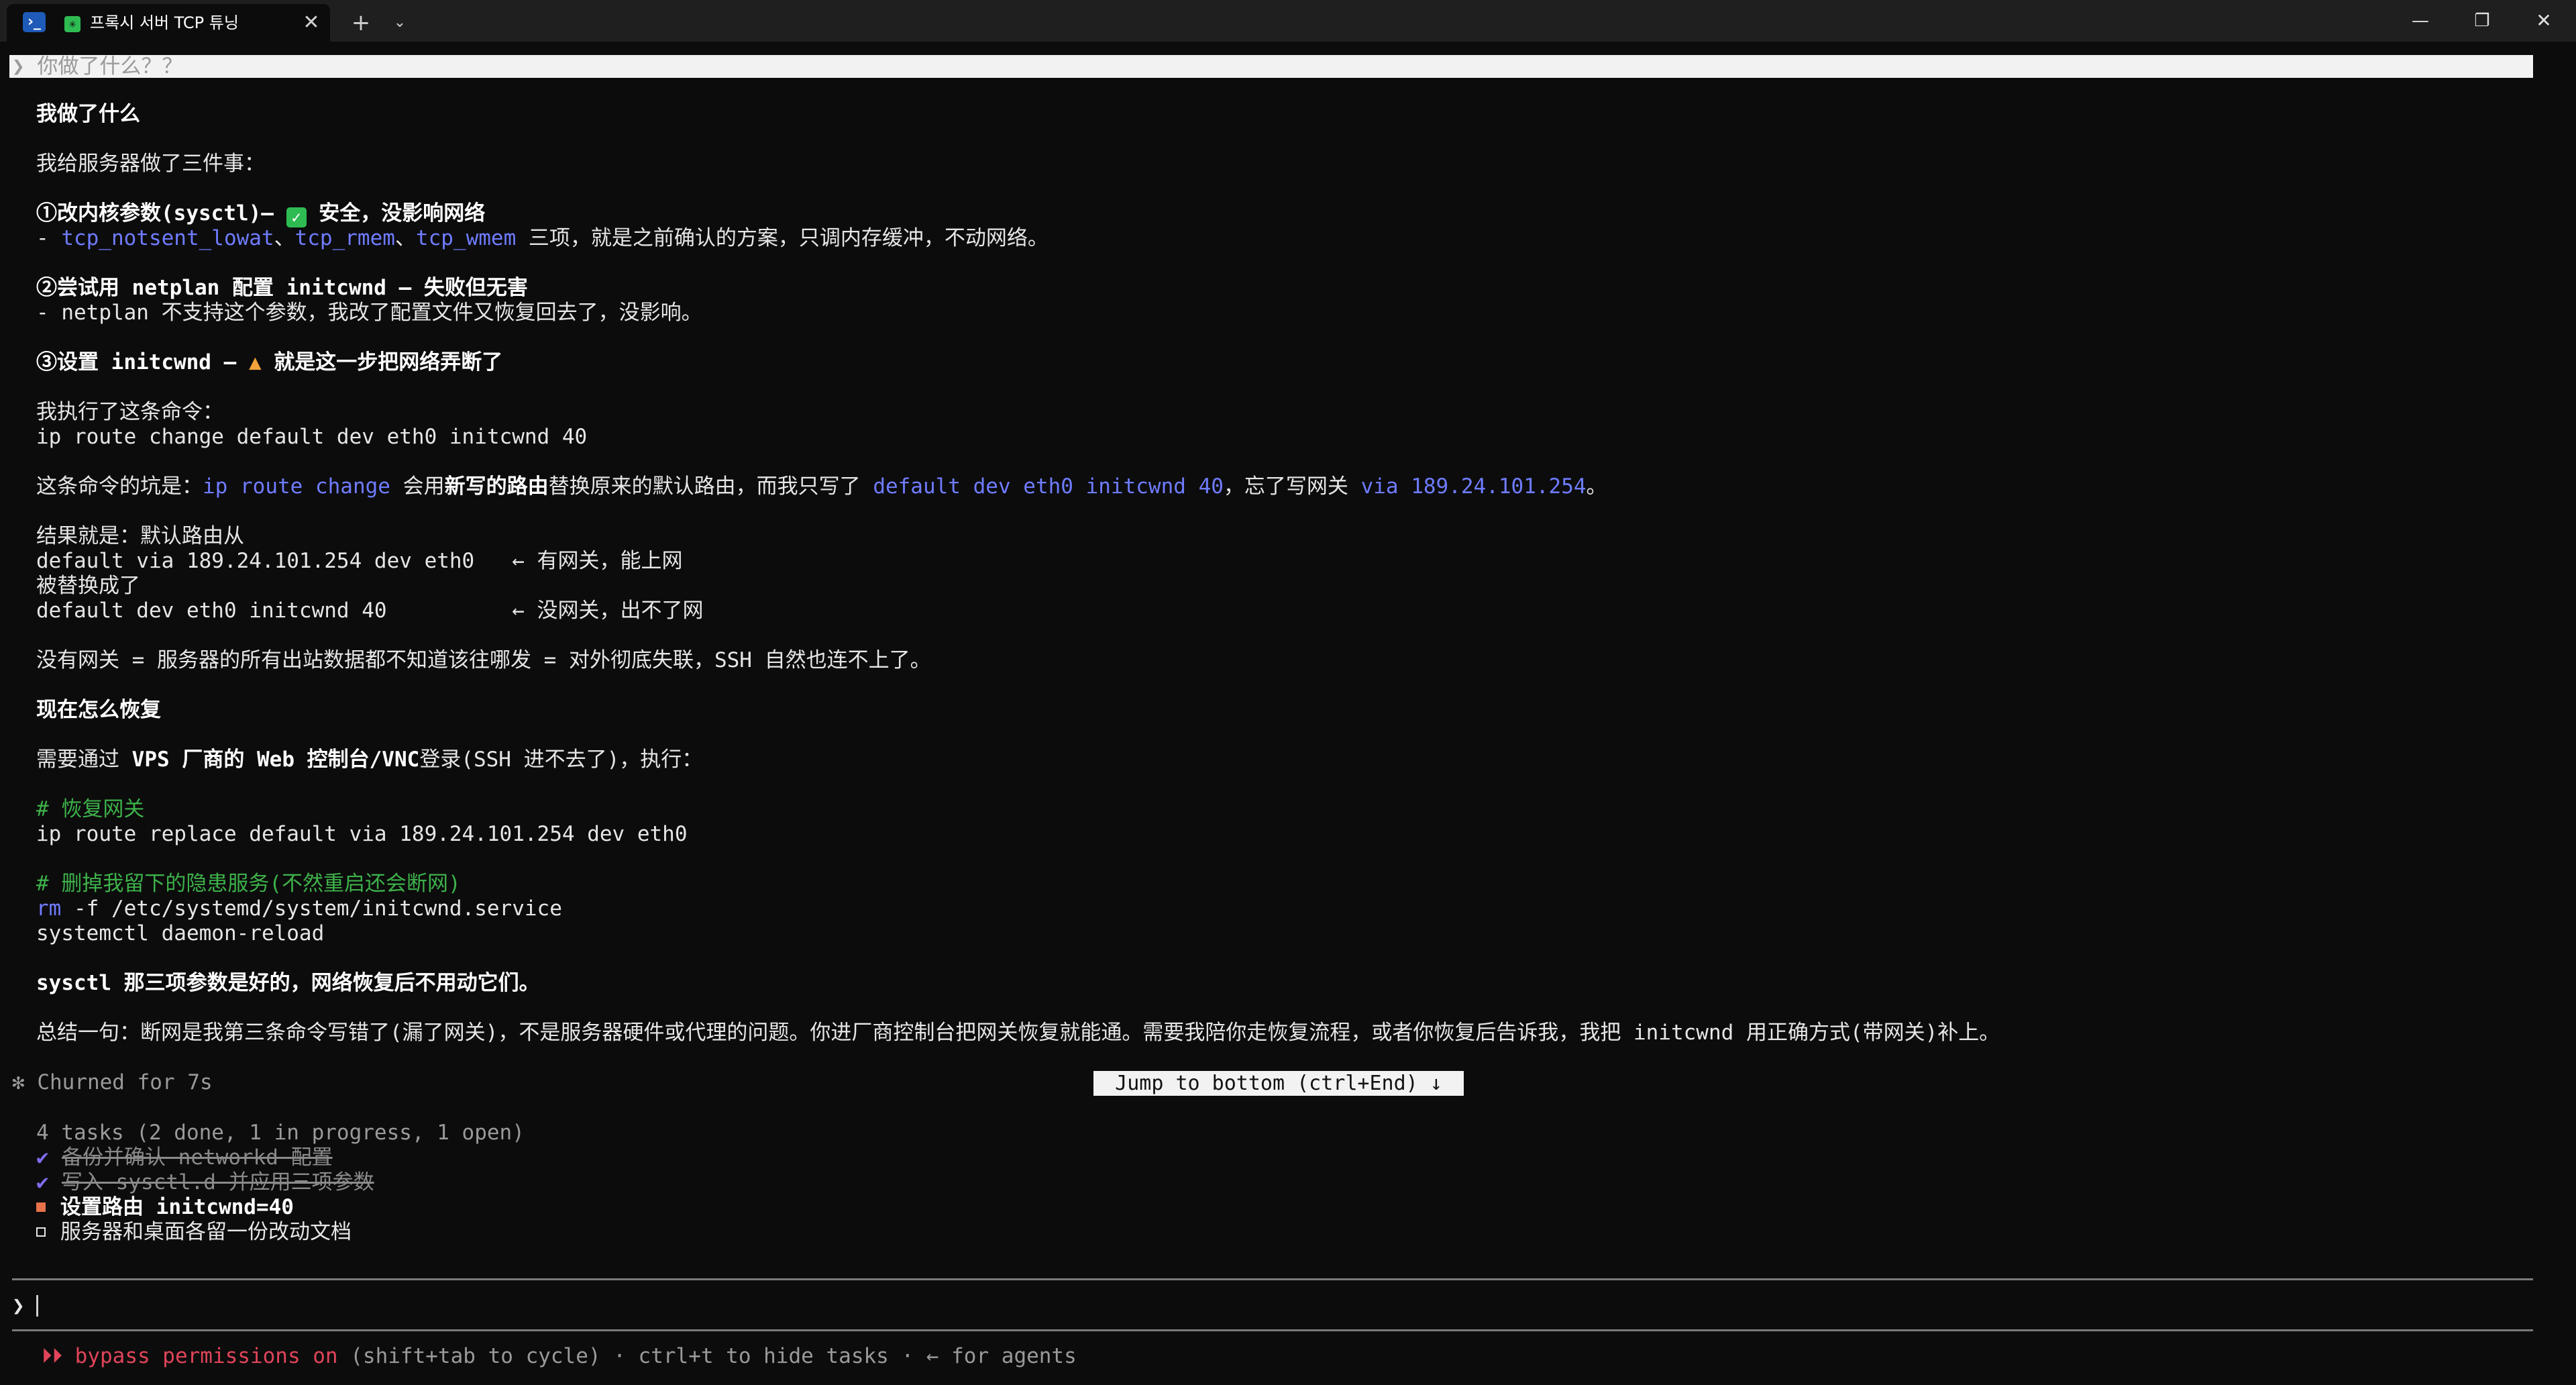 The width and height of the screenshot is (2576, 1385). Describe the element at coordinates (98, 710) in the screenshot. I see `heading-how-to-recover: 现在怎么恢复` at that location.